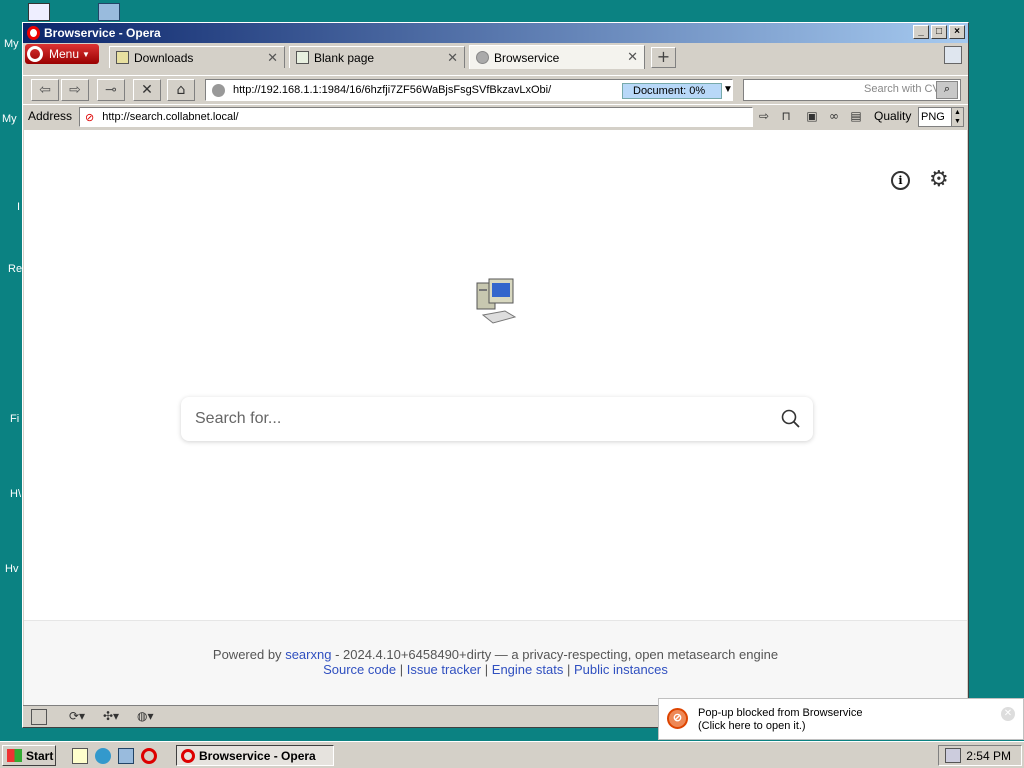  I want to click on search-icon: ⌕, so click(947, 90).